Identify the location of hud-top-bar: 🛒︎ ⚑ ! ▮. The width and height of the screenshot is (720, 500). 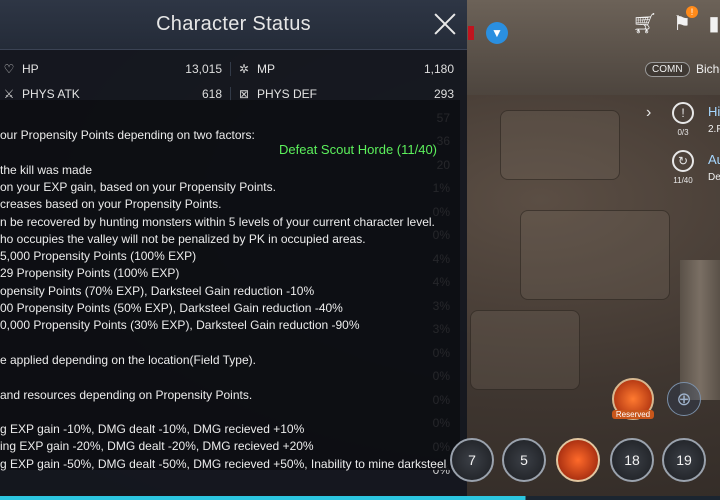
(676, 21).